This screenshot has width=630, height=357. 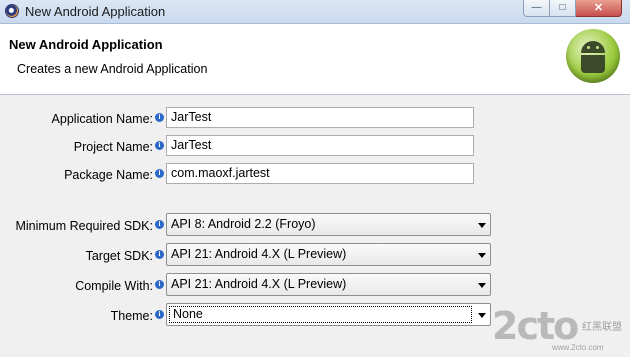 I want to click on project-name-label: Project Name:, so click(x=113, y=147).